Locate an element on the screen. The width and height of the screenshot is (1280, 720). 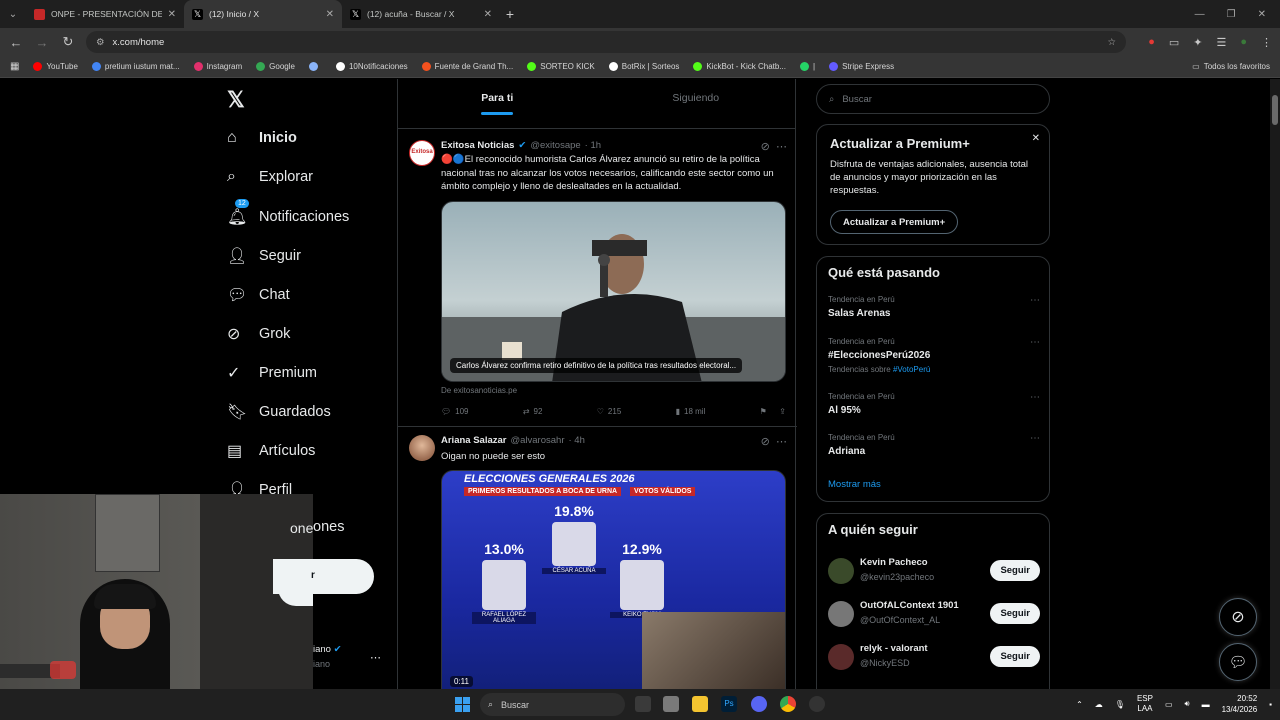
cloud-icon: ☁ is located at coordinates (1099, 704).